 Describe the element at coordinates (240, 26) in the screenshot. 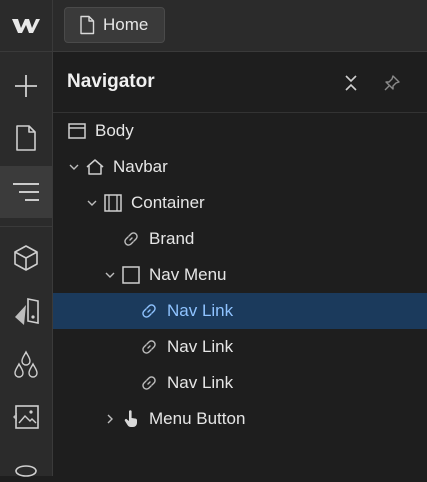

I see `top-bar: Home` at that location.